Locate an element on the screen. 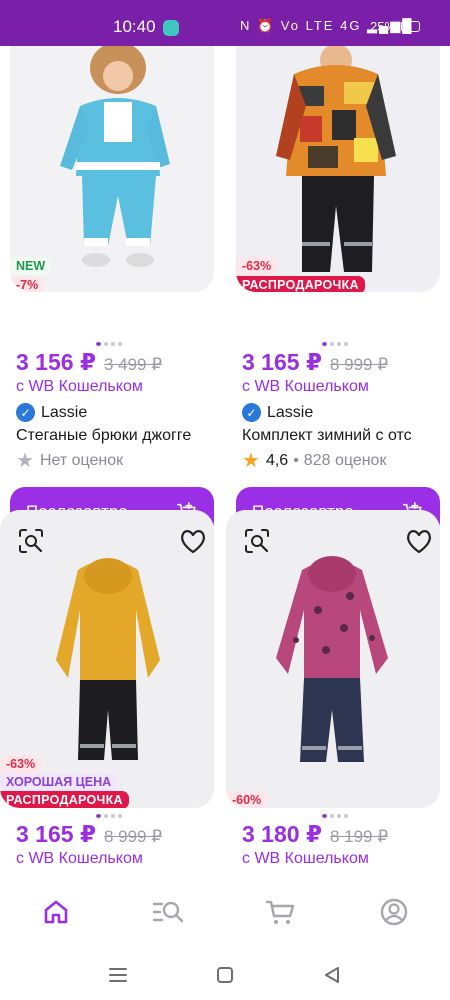  status-bar: 10:40 N ⏰ Vo LTE 4G ▂▄▆█ 25% is located at coordinates (225, 23).